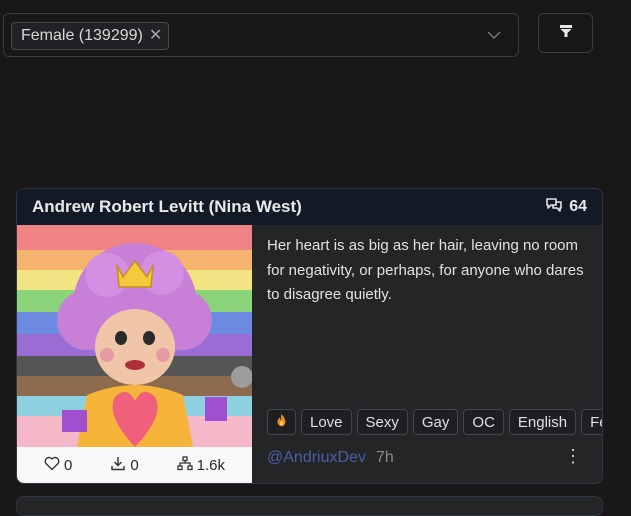  I want to click on card-stats-bar: 0 0 1.6k, so click(134, 465).